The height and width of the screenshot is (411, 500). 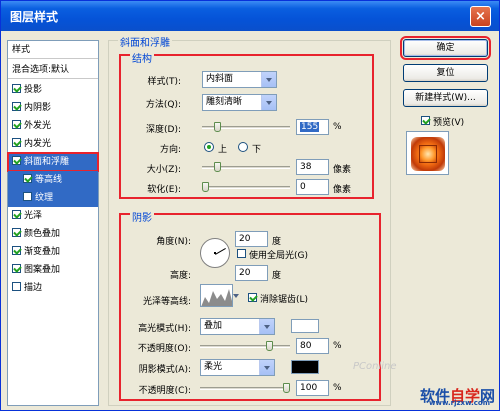 What do you see at coordinates (145, 41) in the screenshot?
I see `bevel-section-title: 斜面和浮雕` at bounding box center [145, 41].